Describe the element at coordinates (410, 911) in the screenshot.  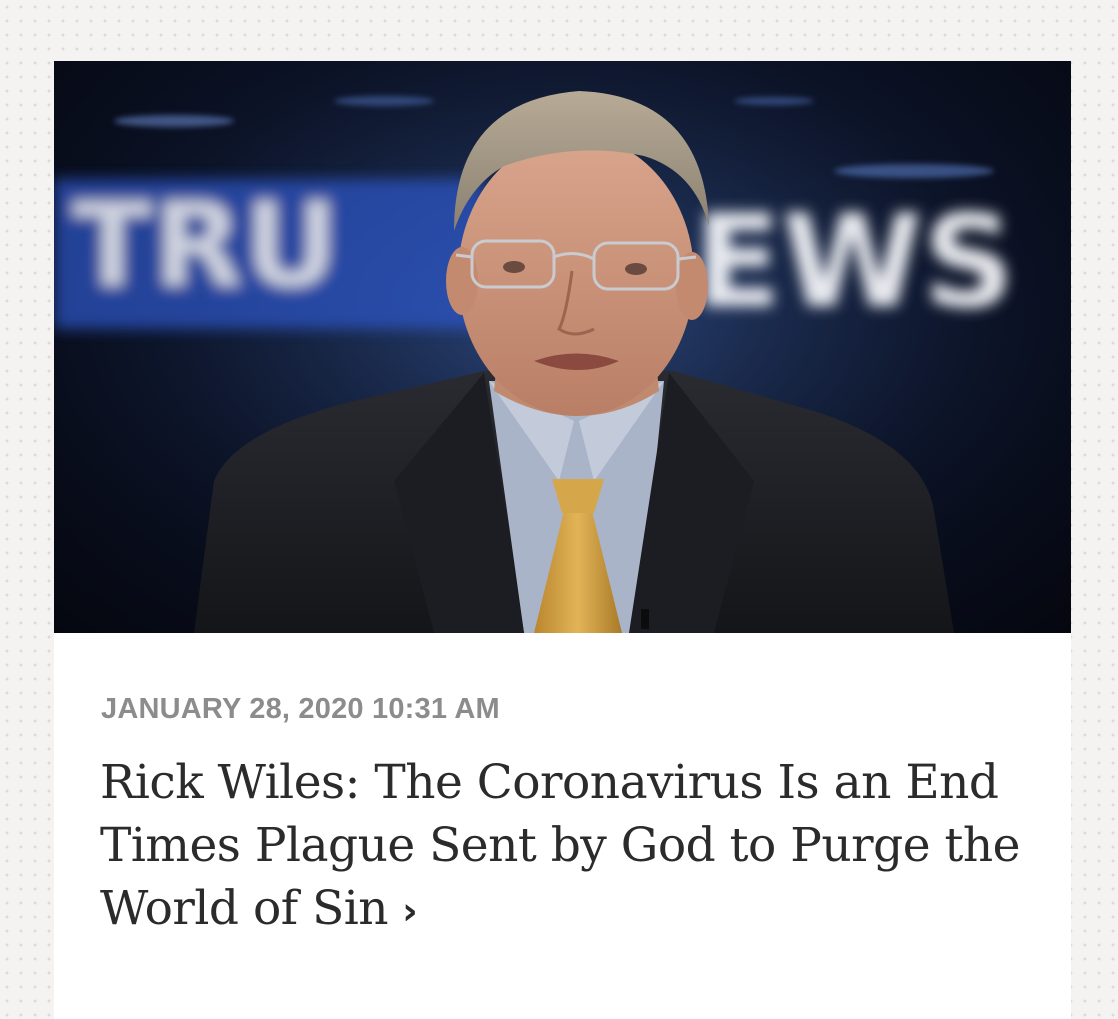
I see `chevron-right-icon: ›` at that location.